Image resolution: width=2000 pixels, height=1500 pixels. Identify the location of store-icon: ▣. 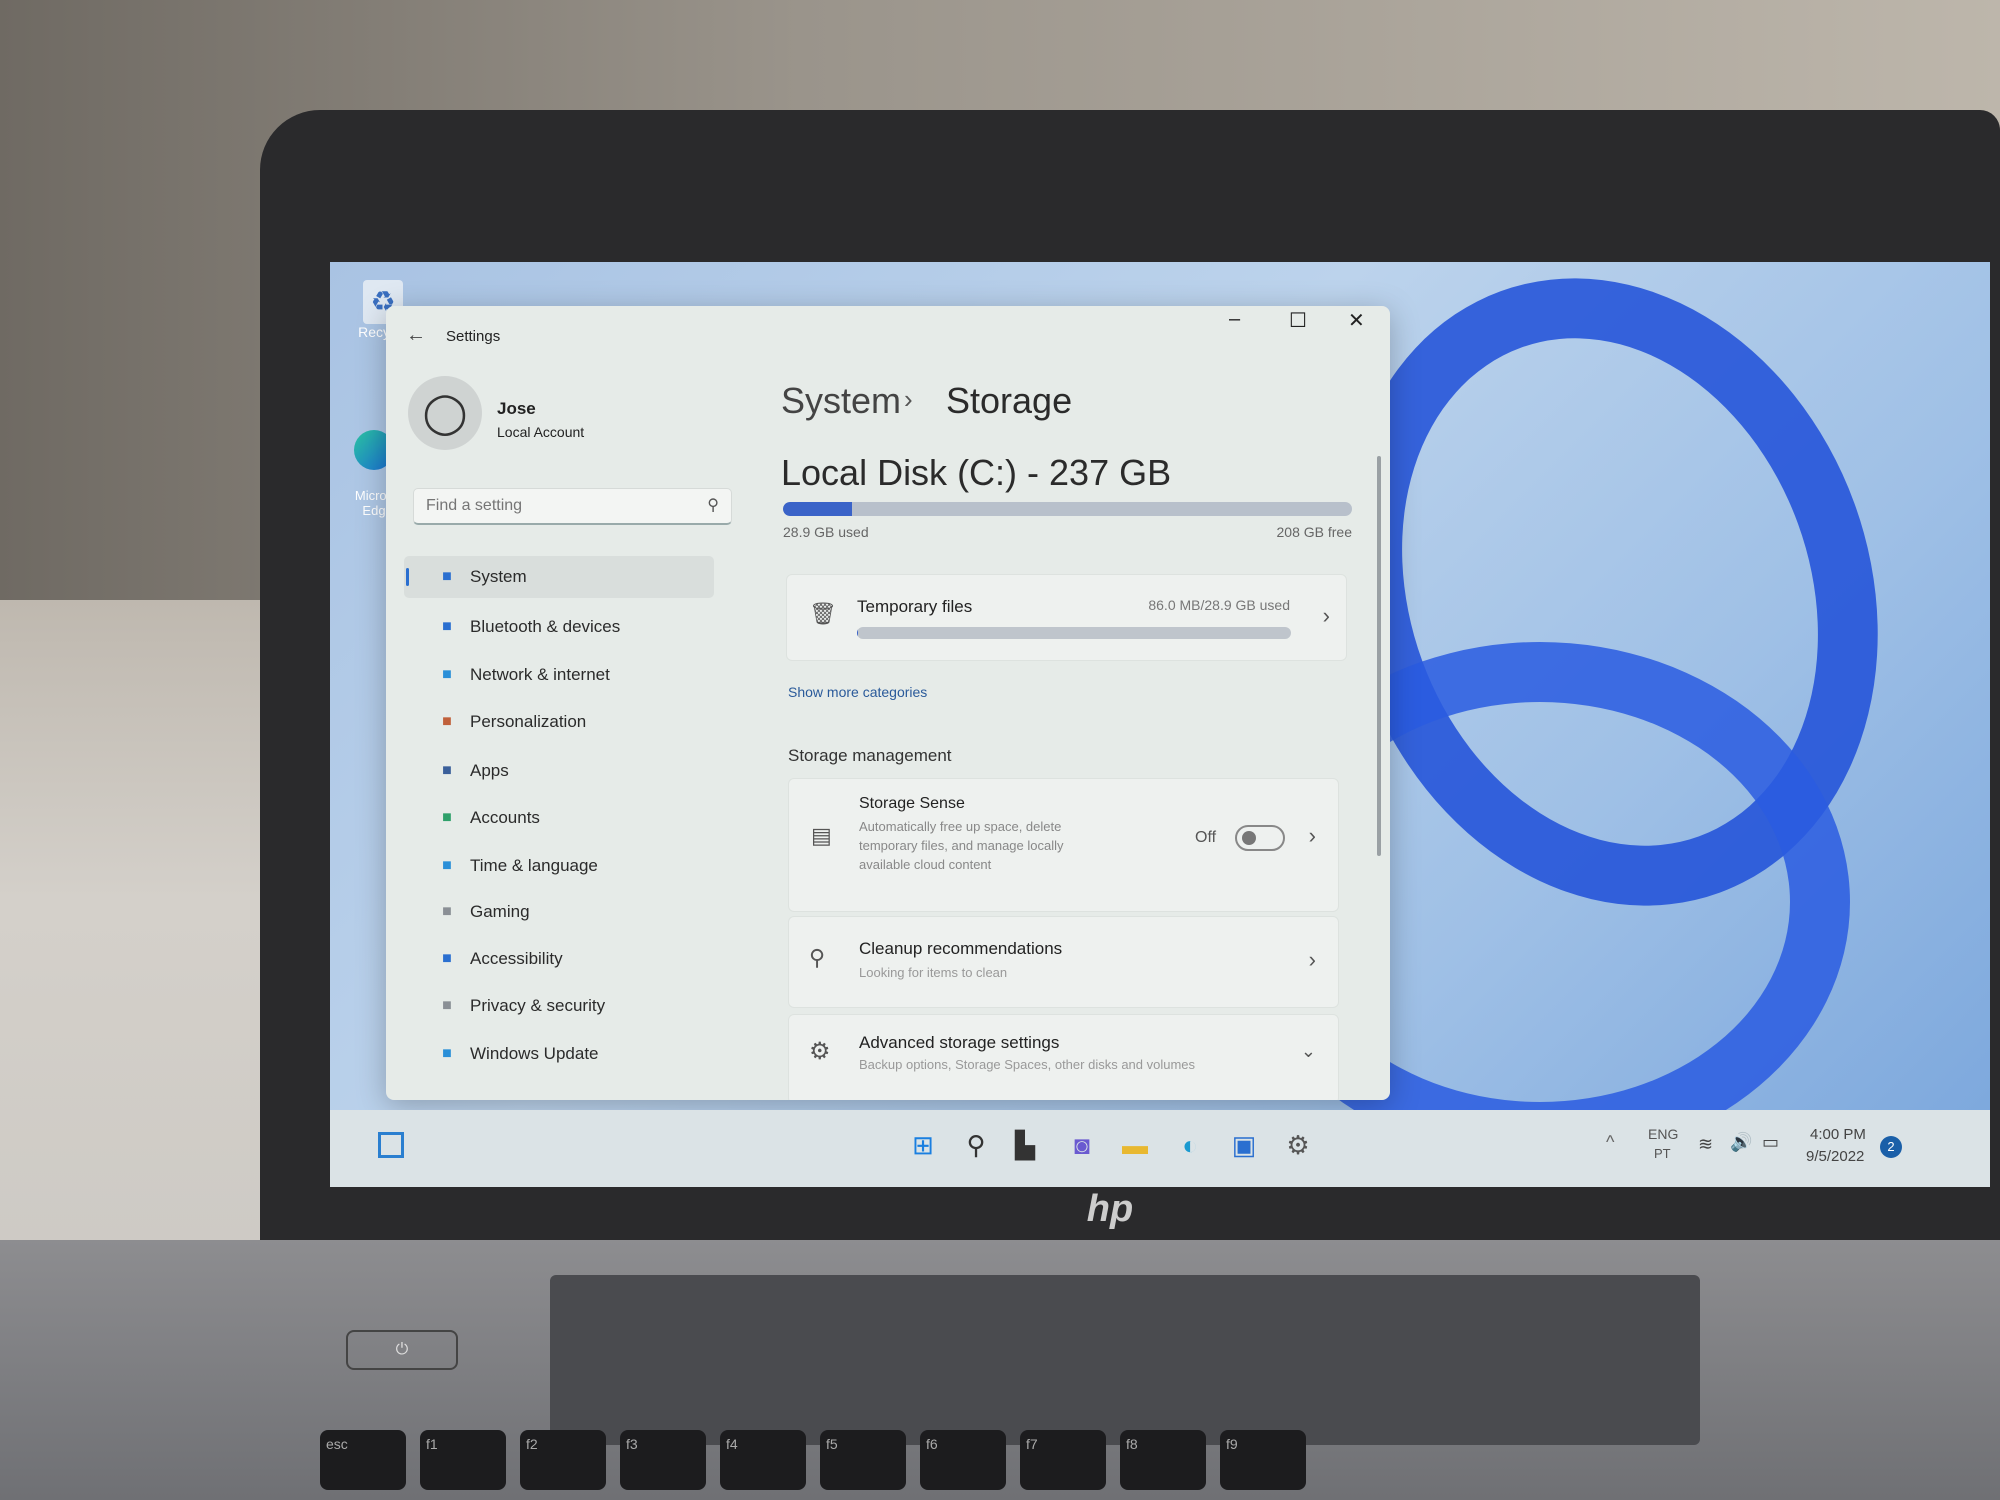
(1244, 1145).